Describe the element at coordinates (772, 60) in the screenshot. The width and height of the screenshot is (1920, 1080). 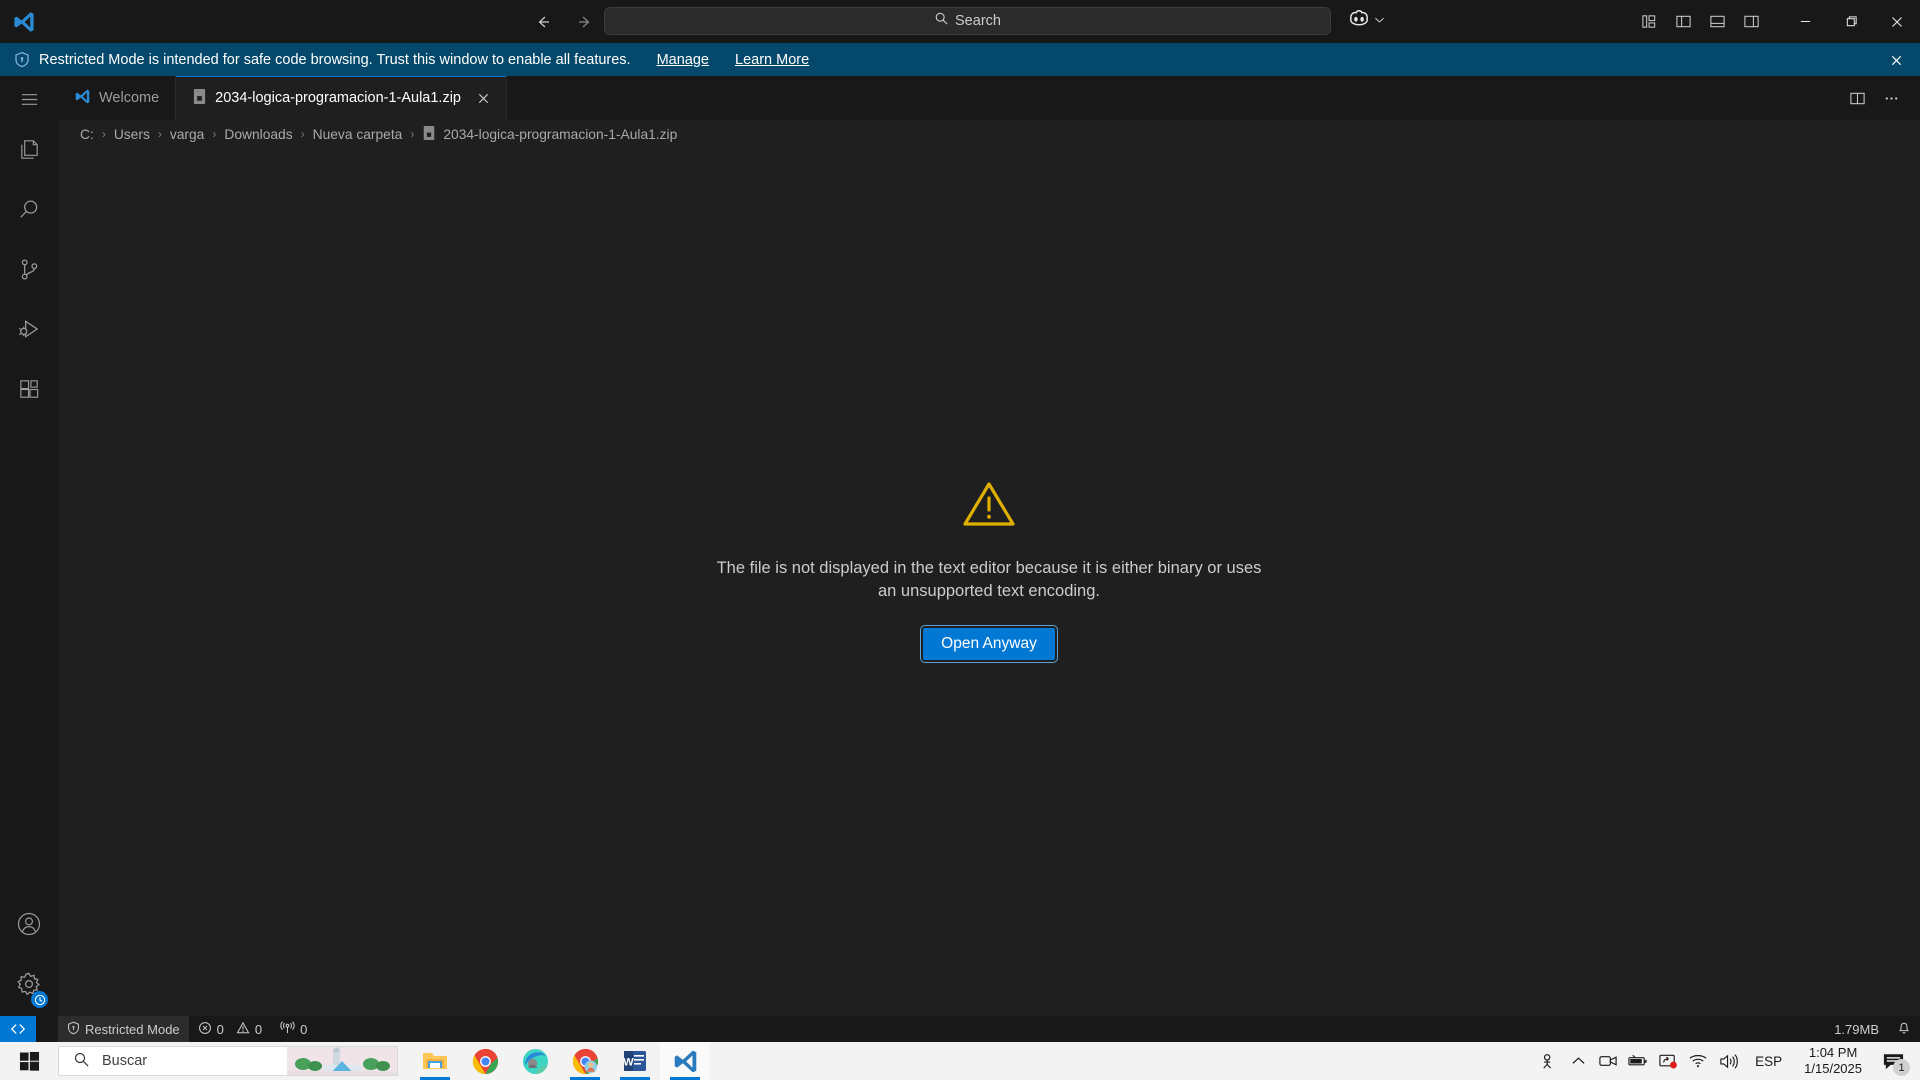
I see `banner-learn-more-link: Learn More` at that location.